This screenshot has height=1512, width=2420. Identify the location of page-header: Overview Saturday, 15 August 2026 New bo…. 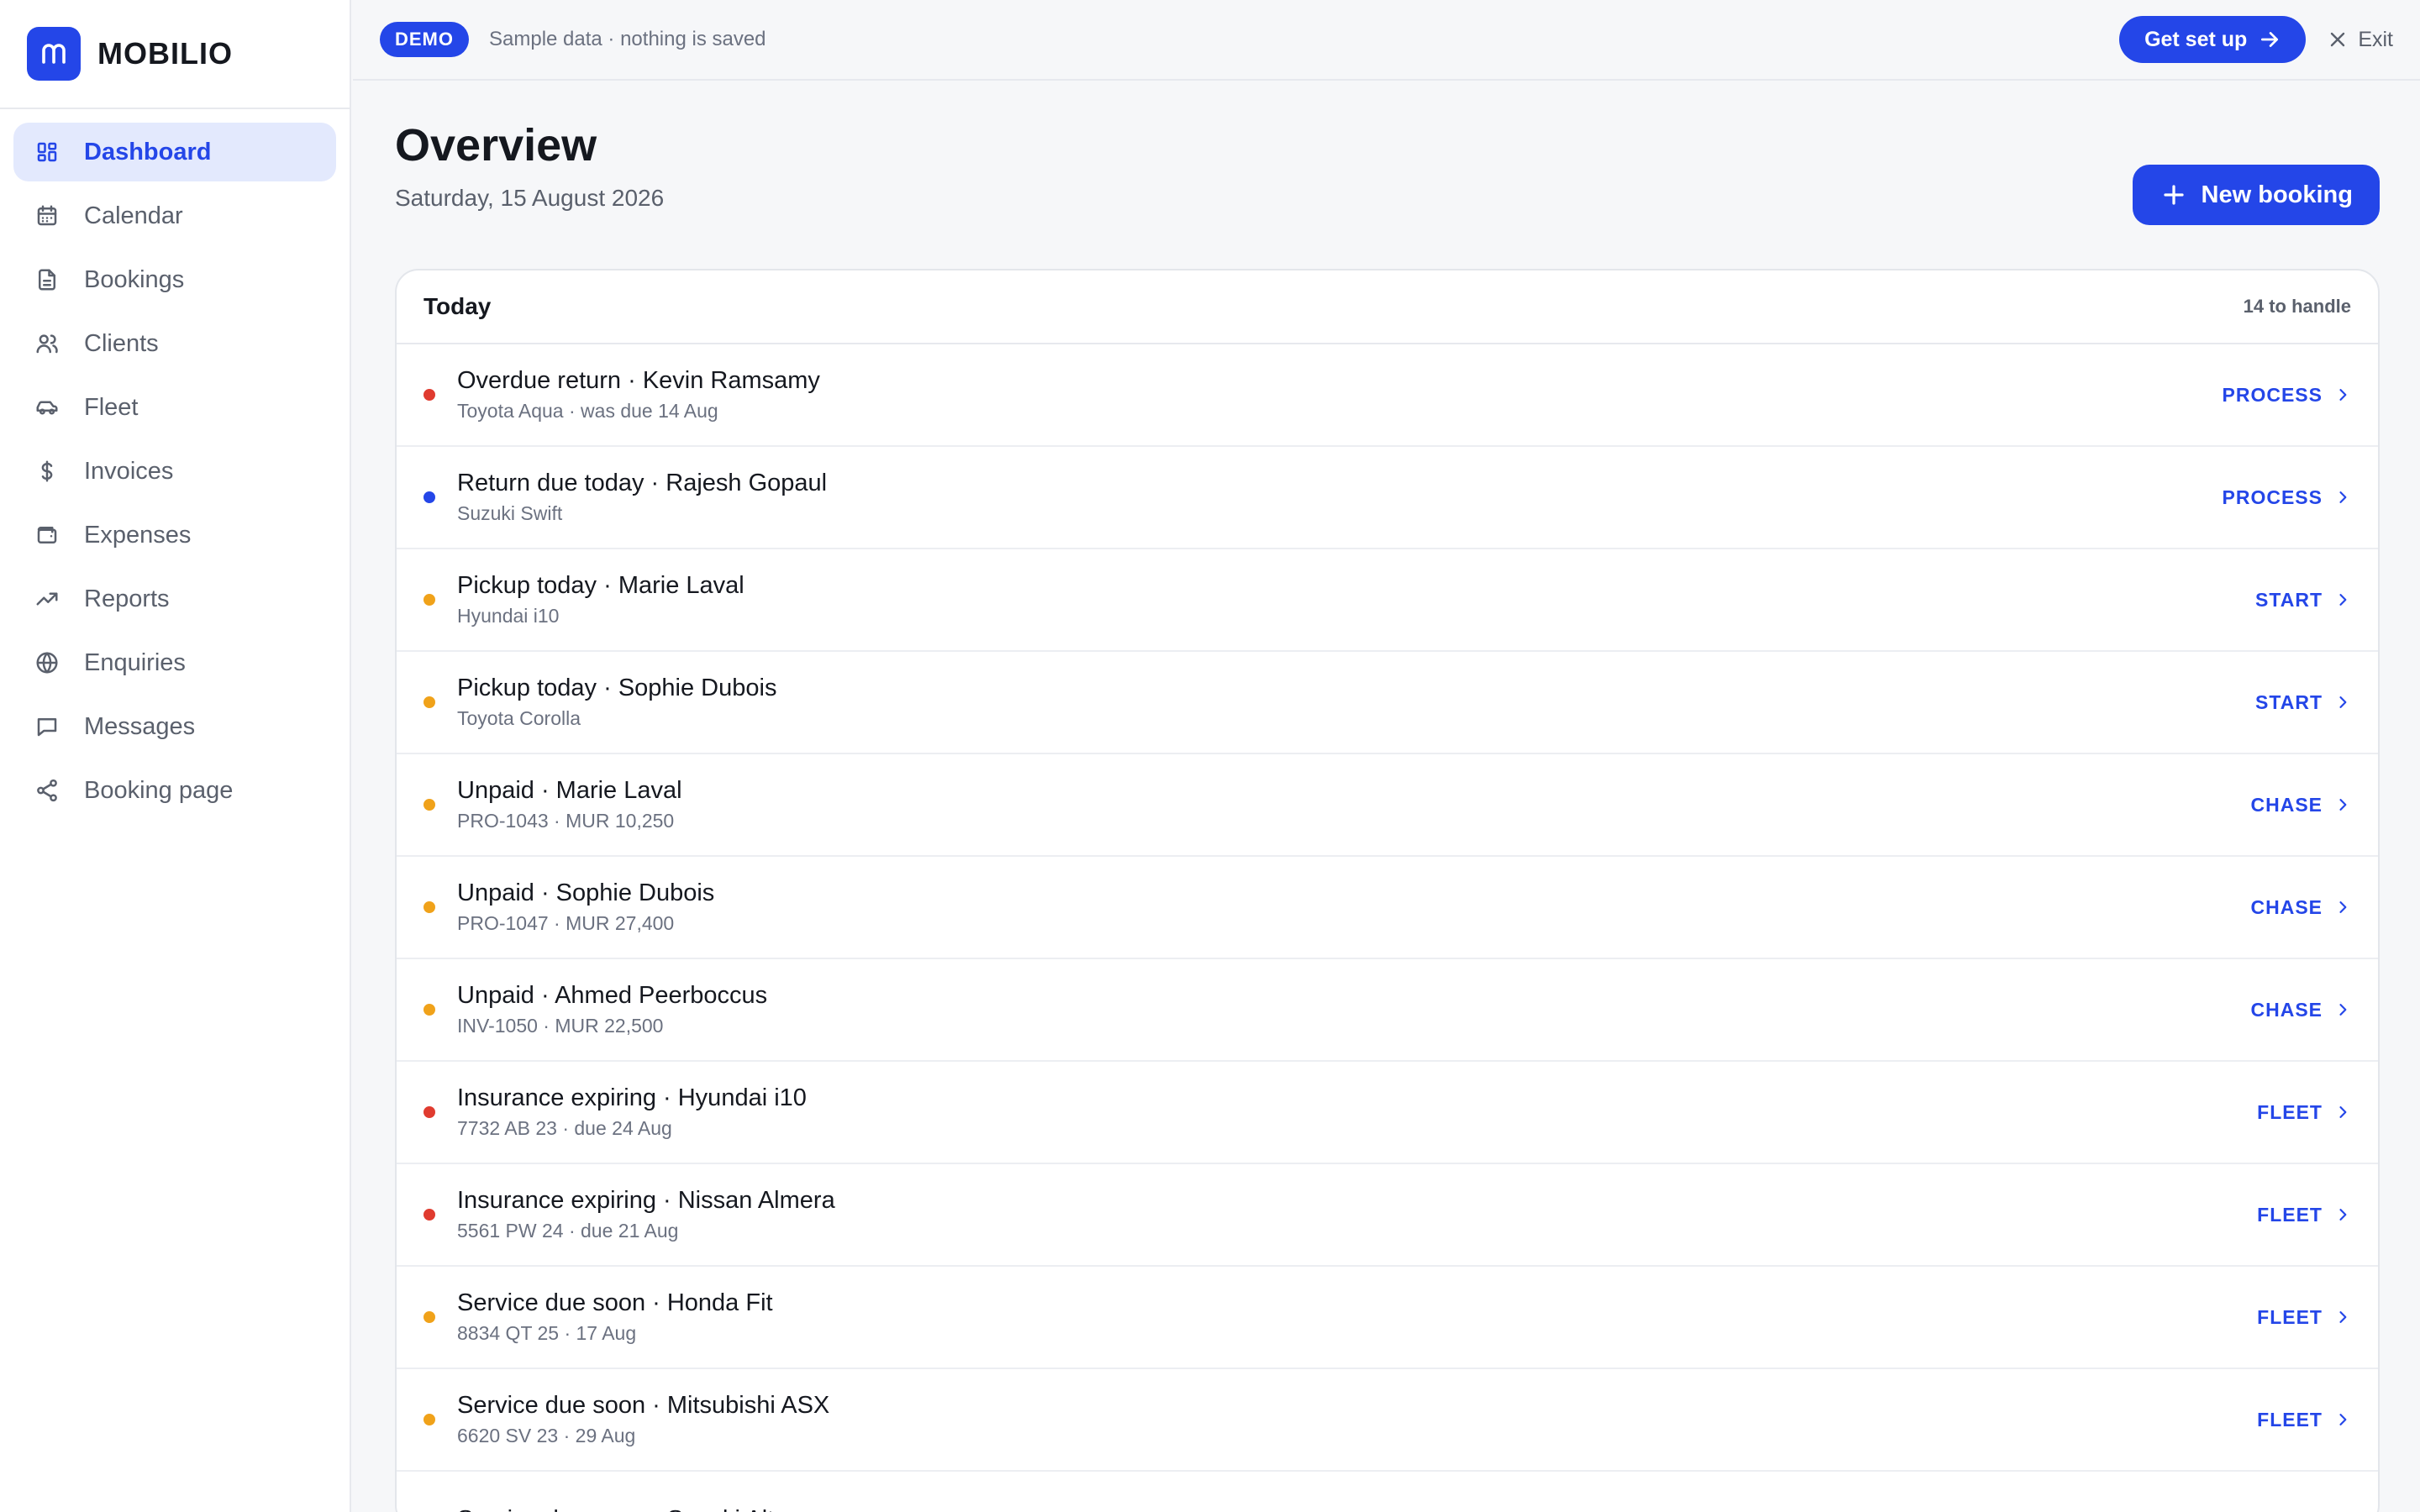
(1387, 153).